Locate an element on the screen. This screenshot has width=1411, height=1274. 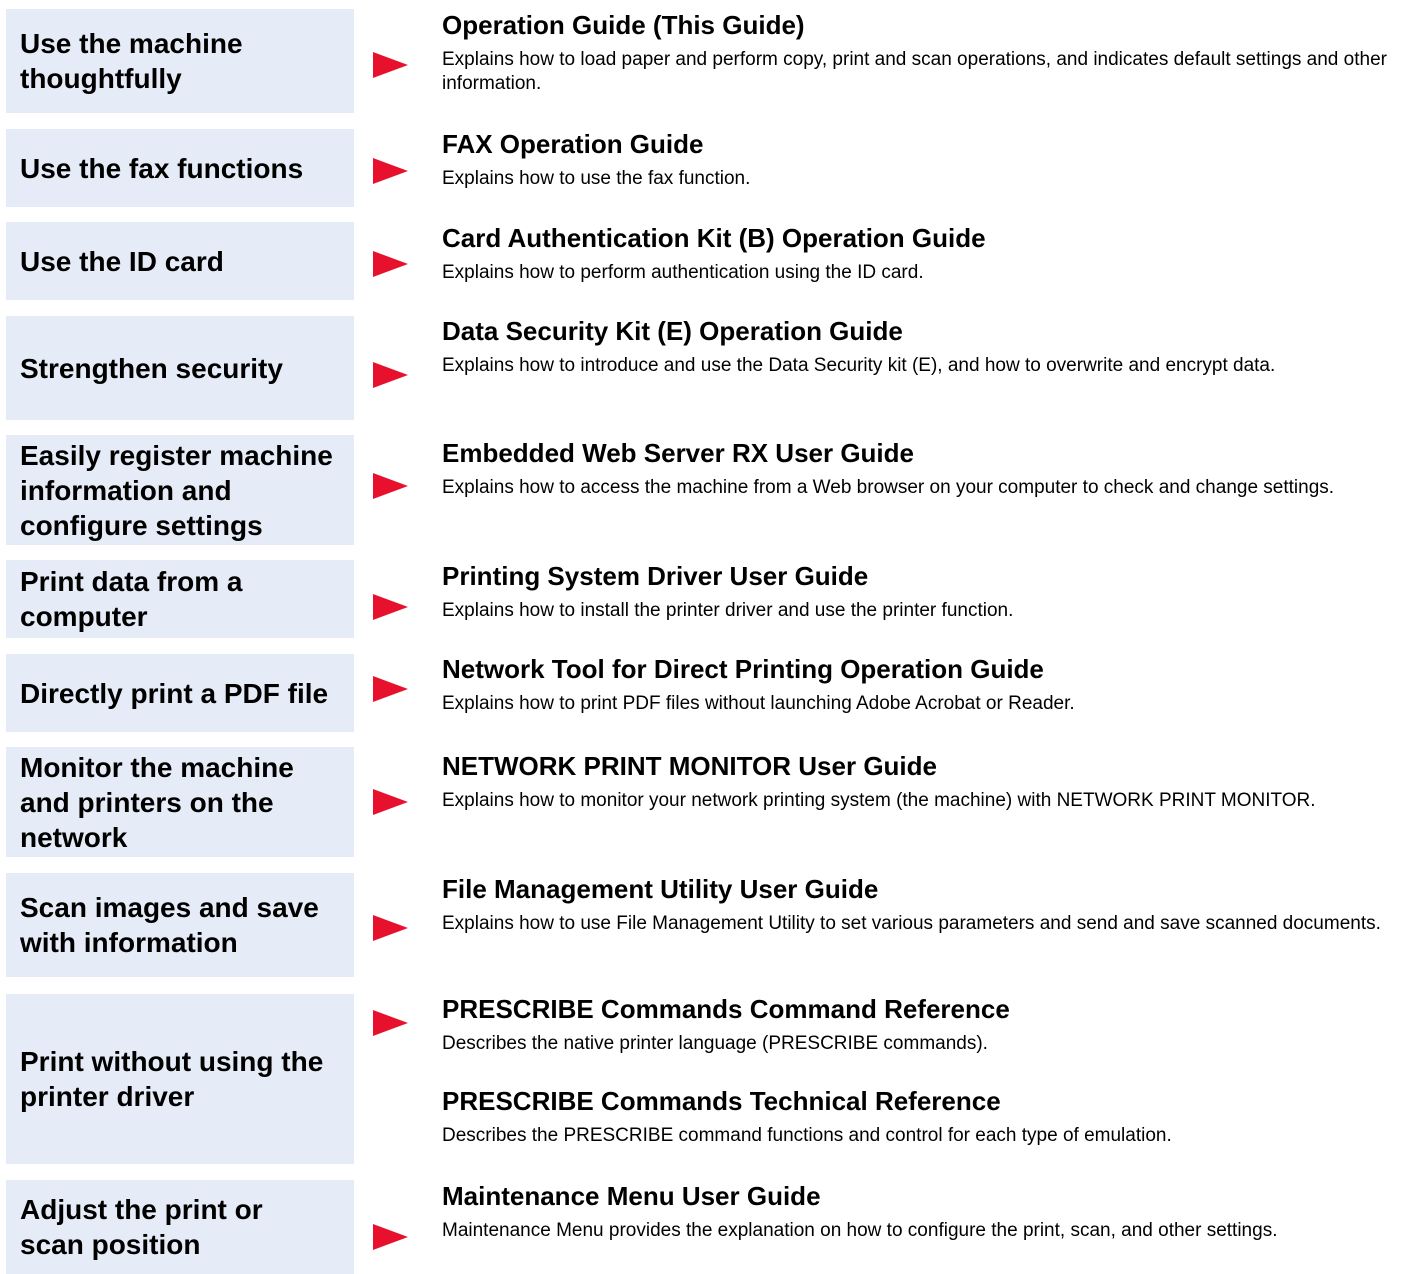
task-box: Print data from a computer is located at coordinates (180, 599).